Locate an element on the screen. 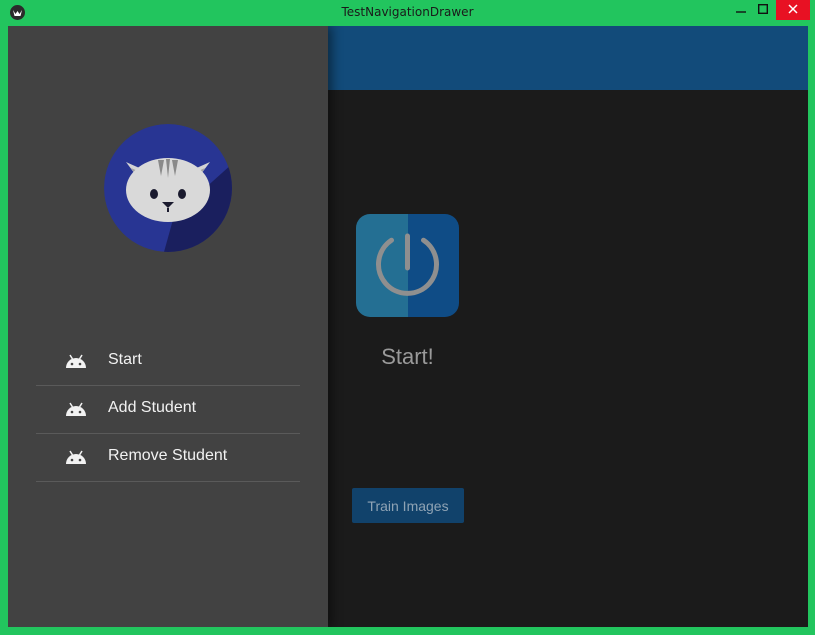  train-images-button: Train Images is located at coordinates (408, 505).